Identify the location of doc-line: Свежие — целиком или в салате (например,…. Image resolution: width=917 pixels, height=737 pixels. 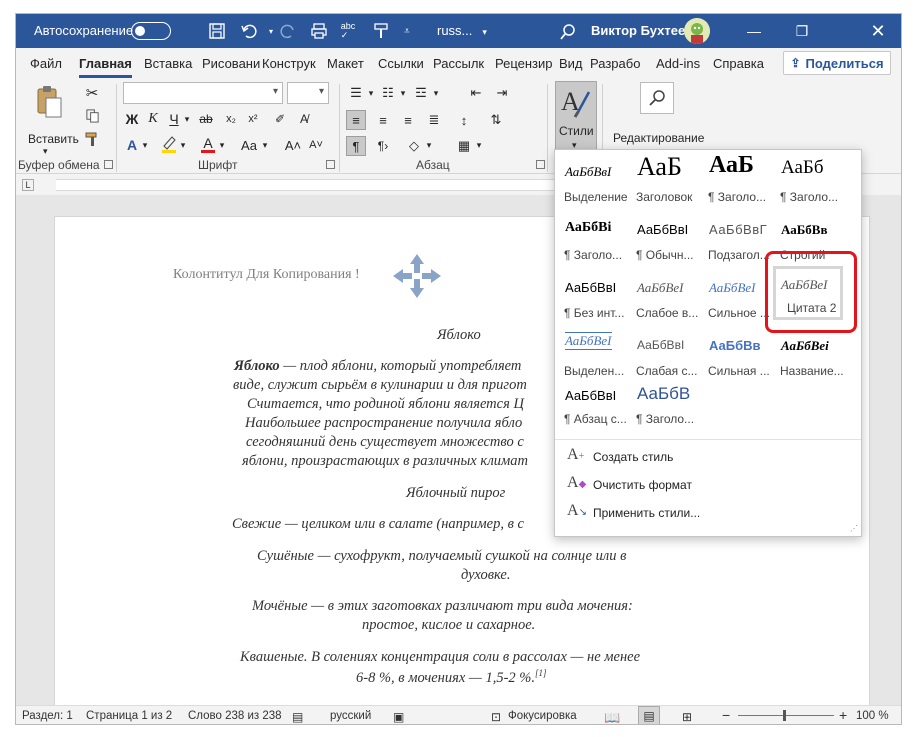
(378, 524).